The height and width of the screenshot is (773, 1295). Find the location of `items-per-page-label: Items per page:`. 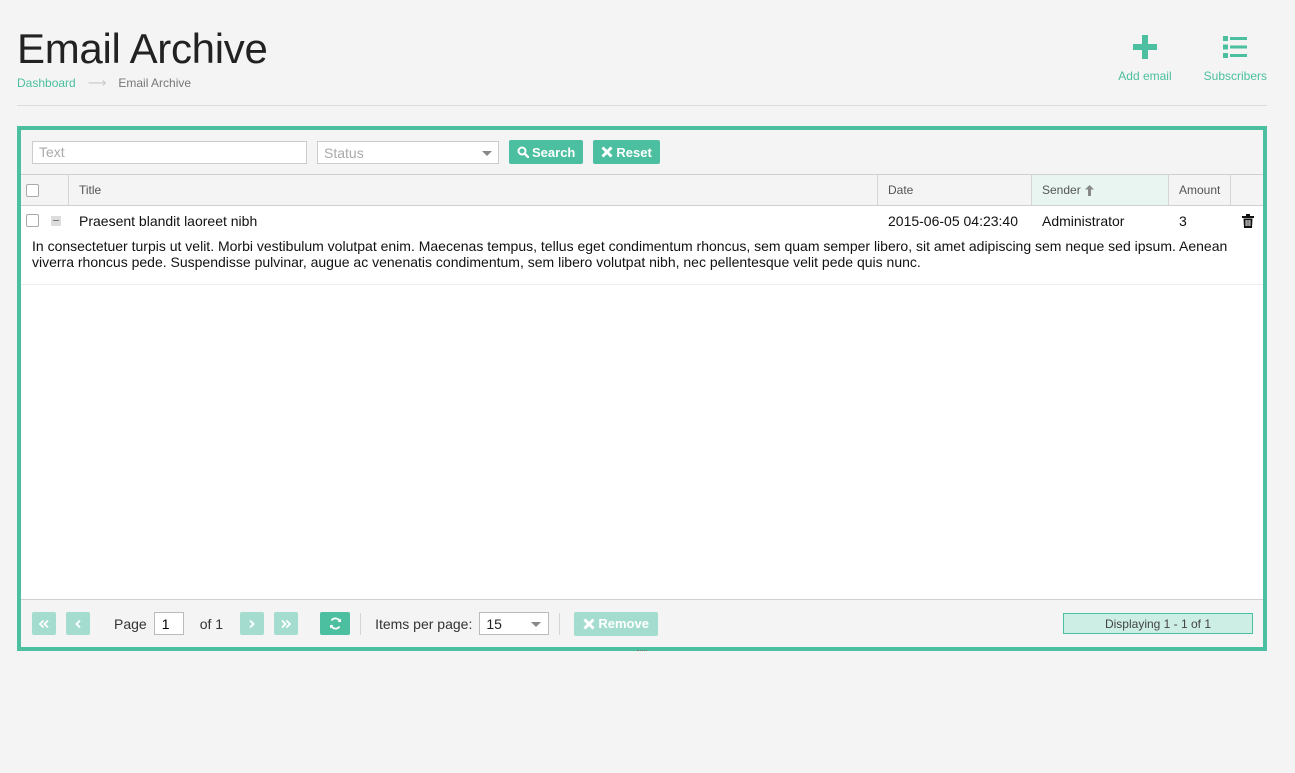

items-per-page-label: Items per page: is located at coordinates (424, 623).